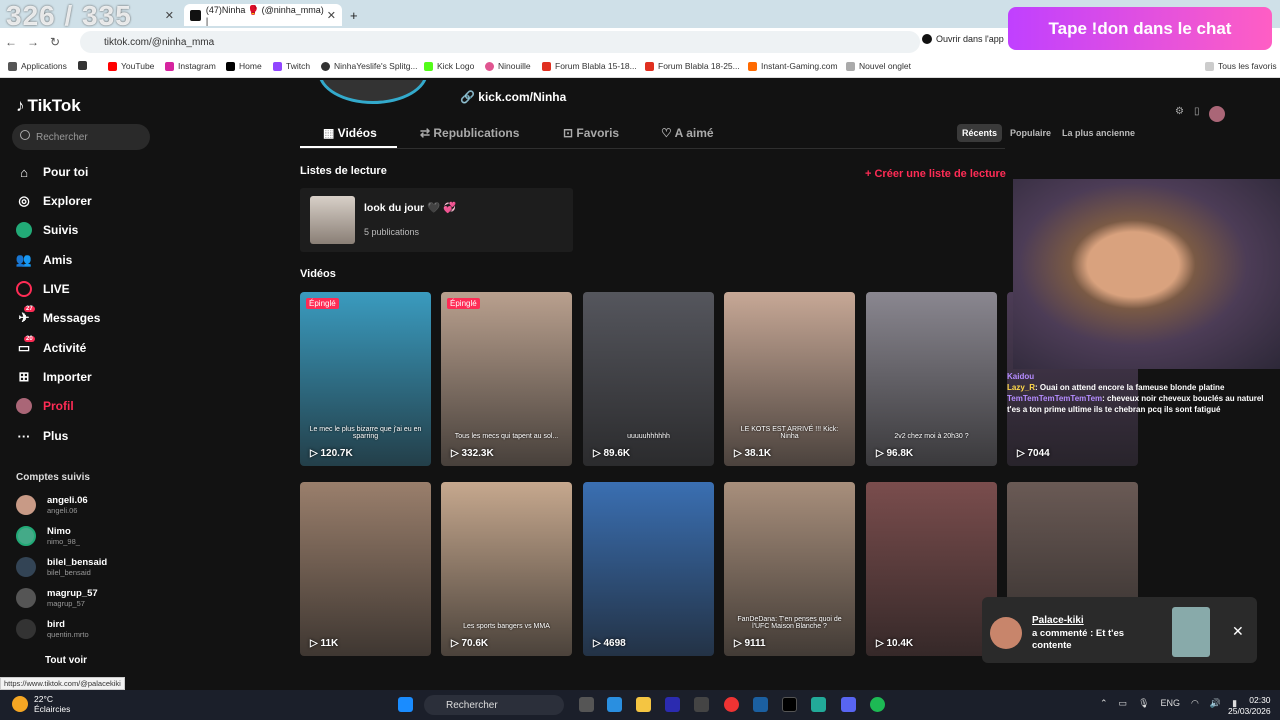 The image size is (1280, 720). I want to click on video-card: Les sports bangers vs MMA ▷ 70.6K, so click(506, 569).